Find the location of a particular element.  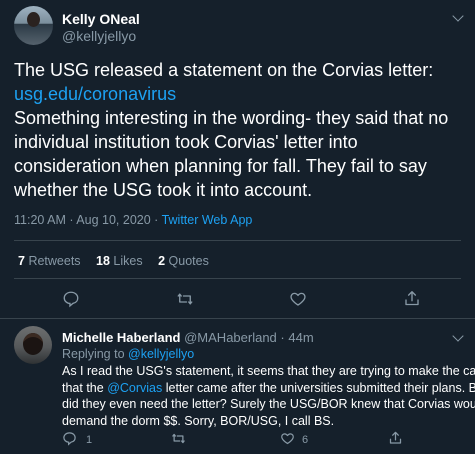

quotes-stat: 2 Quotes is located at coordinates (183, 261).